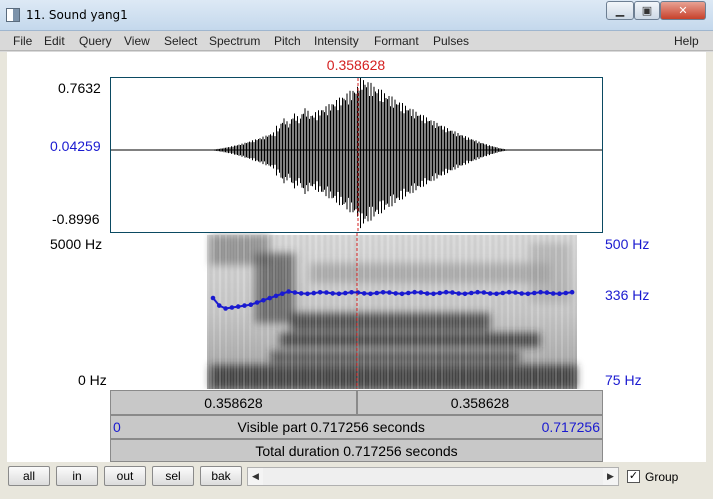  I want to click on total-duration-bar: Total duration 0.717256 seconds, so click(356, 450).